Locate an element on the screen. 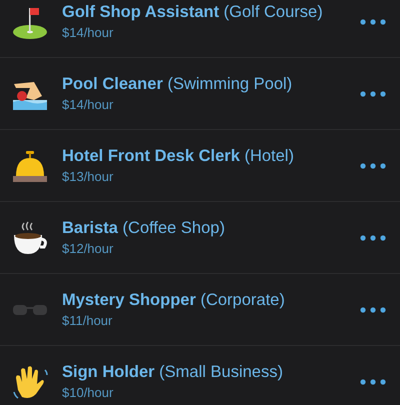 The width and height of the screenshot is (400, 405). job-title: Mystery Shopper (Corporate) is located at coordinates (174, 300).